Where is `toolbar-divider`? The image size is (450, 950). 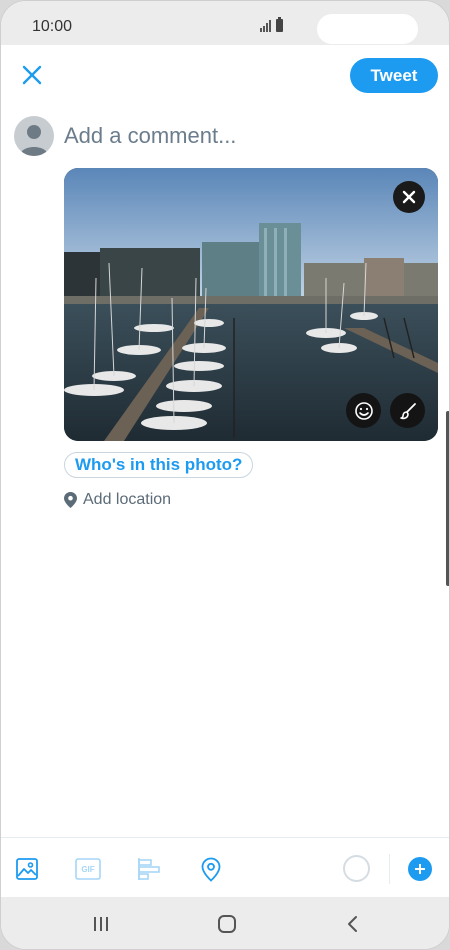 toolbar-divider is located at coordinates (389, 869).